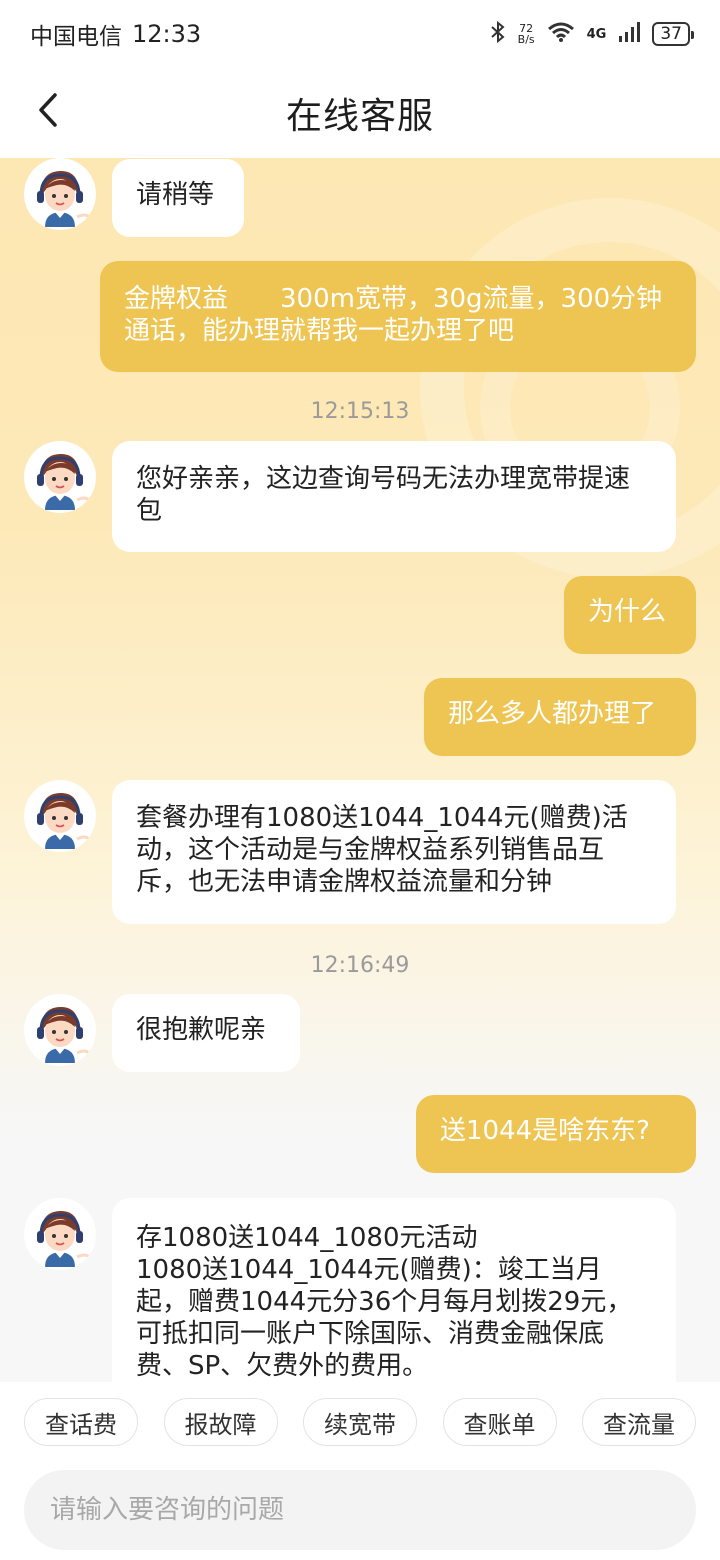  Describe the element at coordinates (360, 411) in the screenshot. I see `message-timestamp: 12:15:13` at that location.